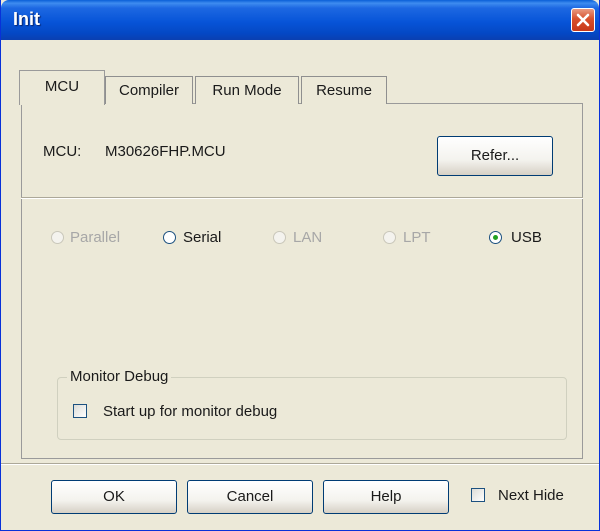 This screenshot has height=531, width=600. Describe the element at coordinates (417, 237) in the screenshot. I see `radio-lpt-label: LPT` at that location.